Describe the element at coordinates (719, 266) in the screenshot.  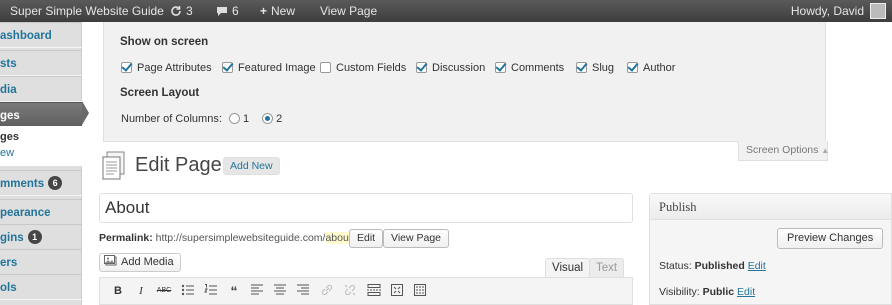
I see `status-value: Published` at that location.